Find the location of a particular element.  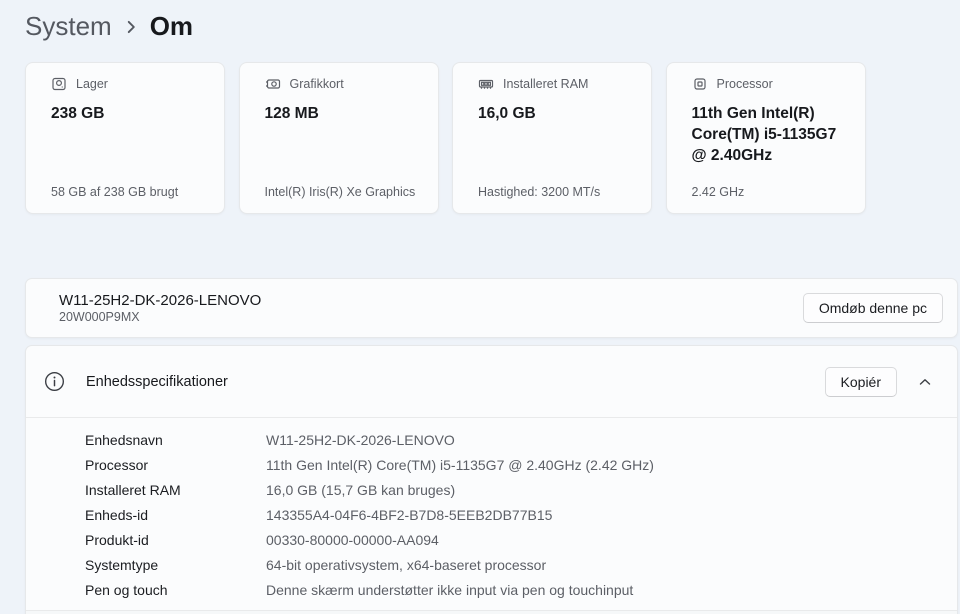

spec-label: Installeret RAM is located at coordinates (133, 489).